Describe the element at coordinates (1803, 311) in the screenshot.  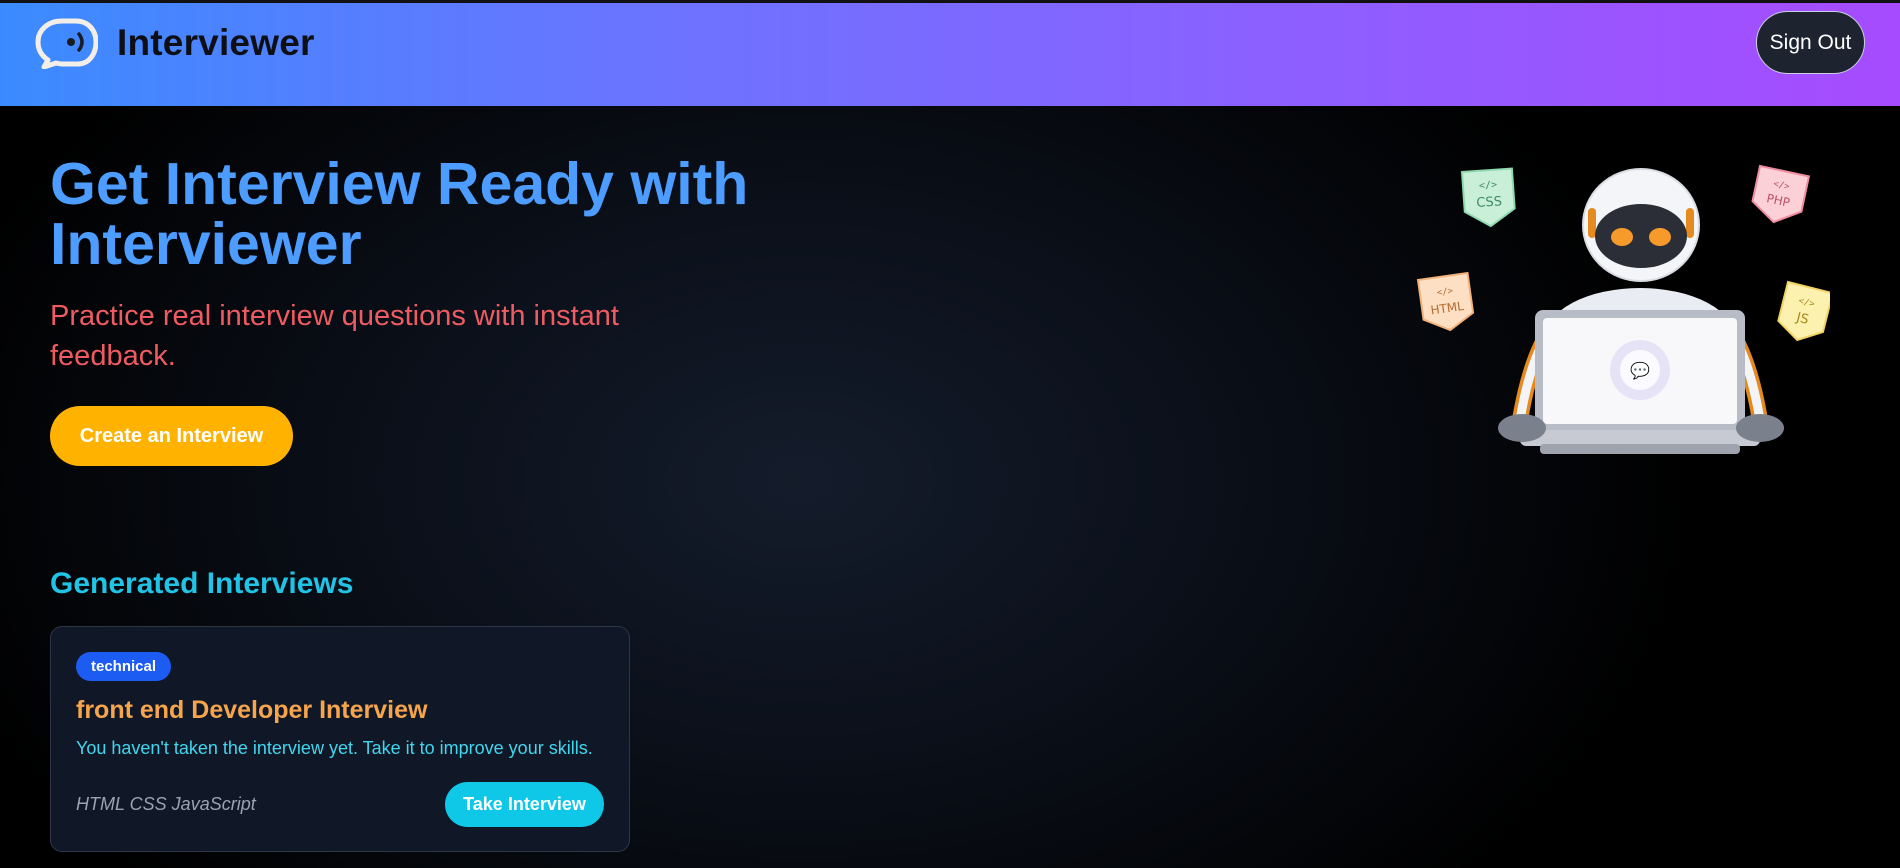
I see `js-tag: JS </>` at that location.